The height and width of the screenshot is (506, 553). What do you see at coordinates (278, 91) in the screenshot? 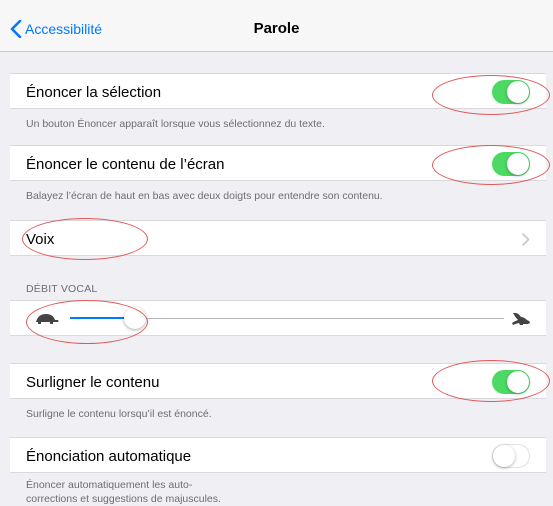
I see `speak-selection-cell: Énoncer la sélection` at bounding box center [278, 91].